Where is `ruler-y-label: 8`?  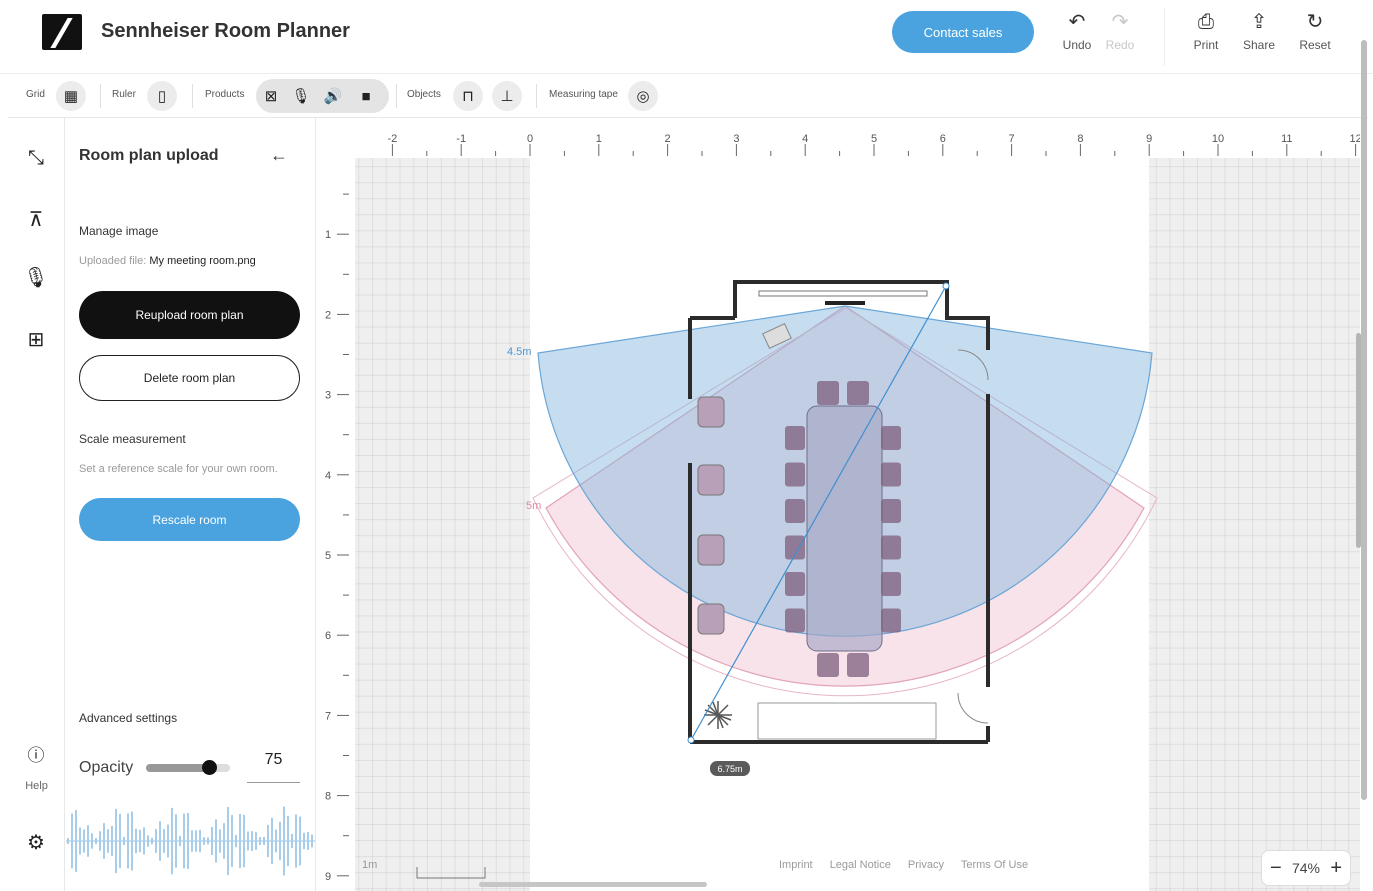 ruler-y-label: 8 is located at coordinates (328, 797).